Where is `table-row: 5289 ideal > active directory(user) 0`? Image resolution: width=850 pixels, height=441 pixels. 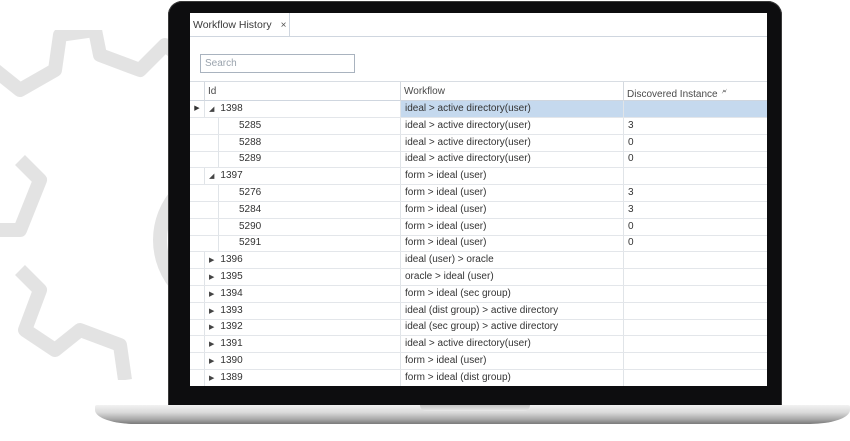 table-row: 5289 ideal > active directory(user) 0 is located at coordinates (478, 160).